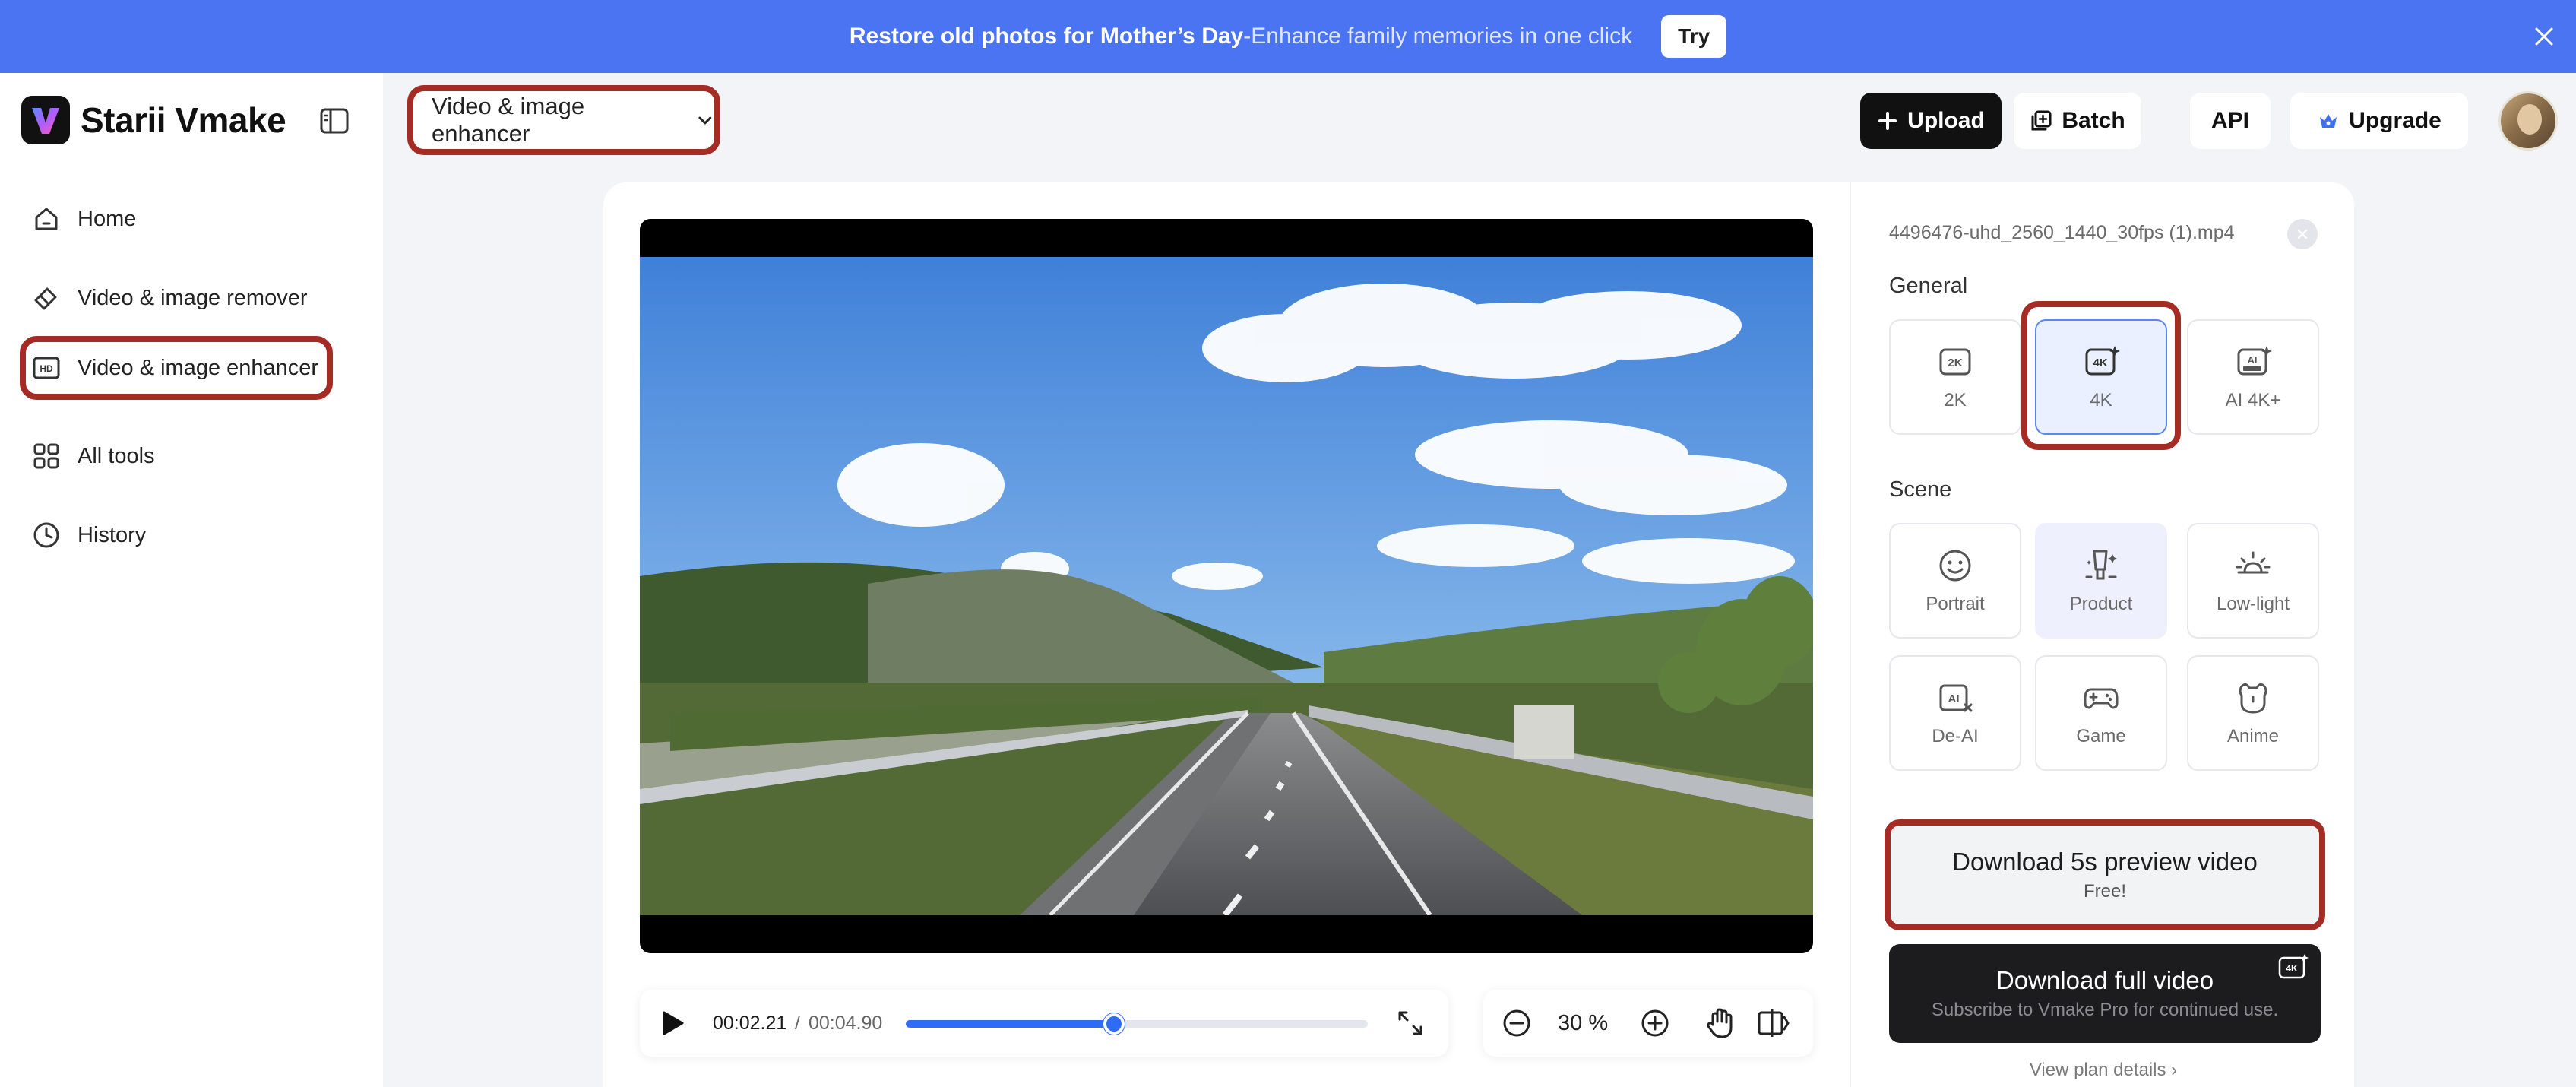 The height and width of the screenshot is (1087, 2576). What do you see at coordinates (2253, 698) in the screenshot?
I see `anime-icon` at bounding box center [2253, 698].